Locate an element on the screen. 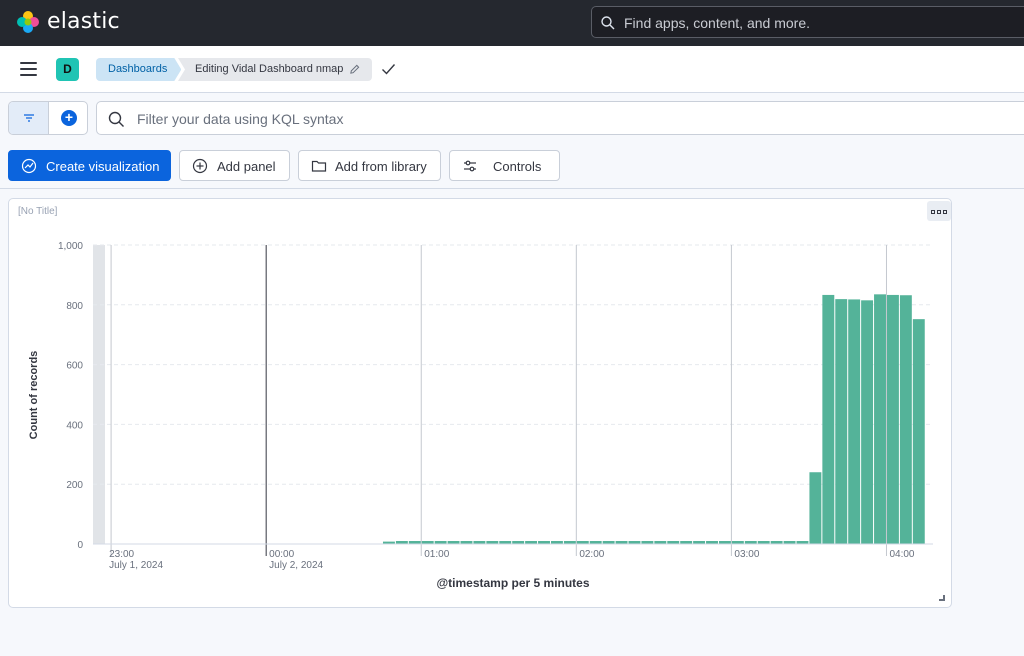  ellipsis-icon is located at coordinates (939, 212).